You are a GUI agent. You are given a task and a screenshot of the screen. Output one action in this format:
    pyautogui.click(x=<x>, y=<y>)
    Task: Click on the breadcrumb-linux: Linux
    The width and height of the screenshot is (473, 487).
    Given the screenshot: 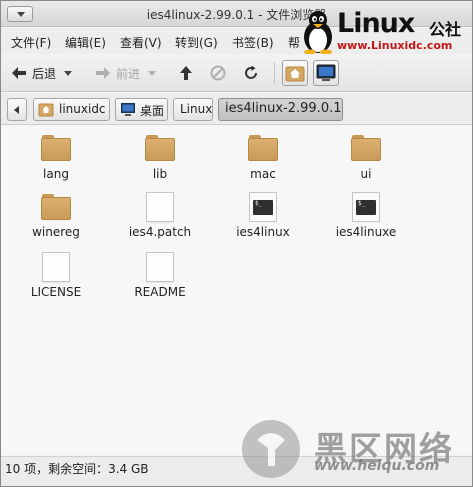 What is the action you would take?
    pyautogui.click(x=193, y=109)
    